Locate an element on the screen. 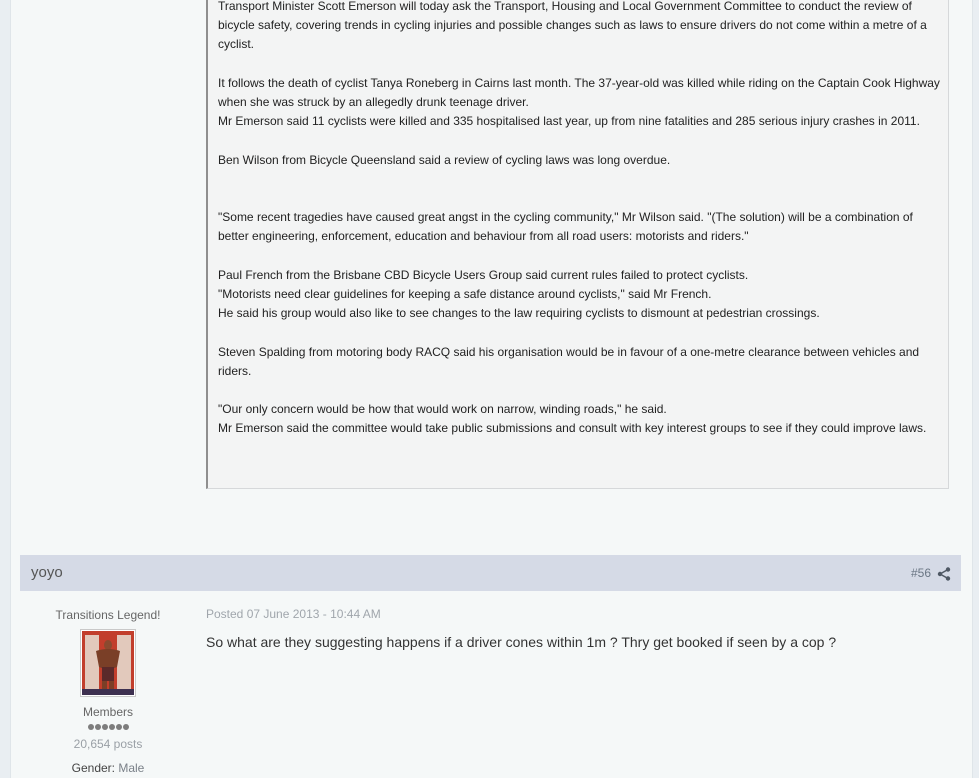 This screenshot has width=979, height=778. member-group: Members is located at coordinates (107, 712).